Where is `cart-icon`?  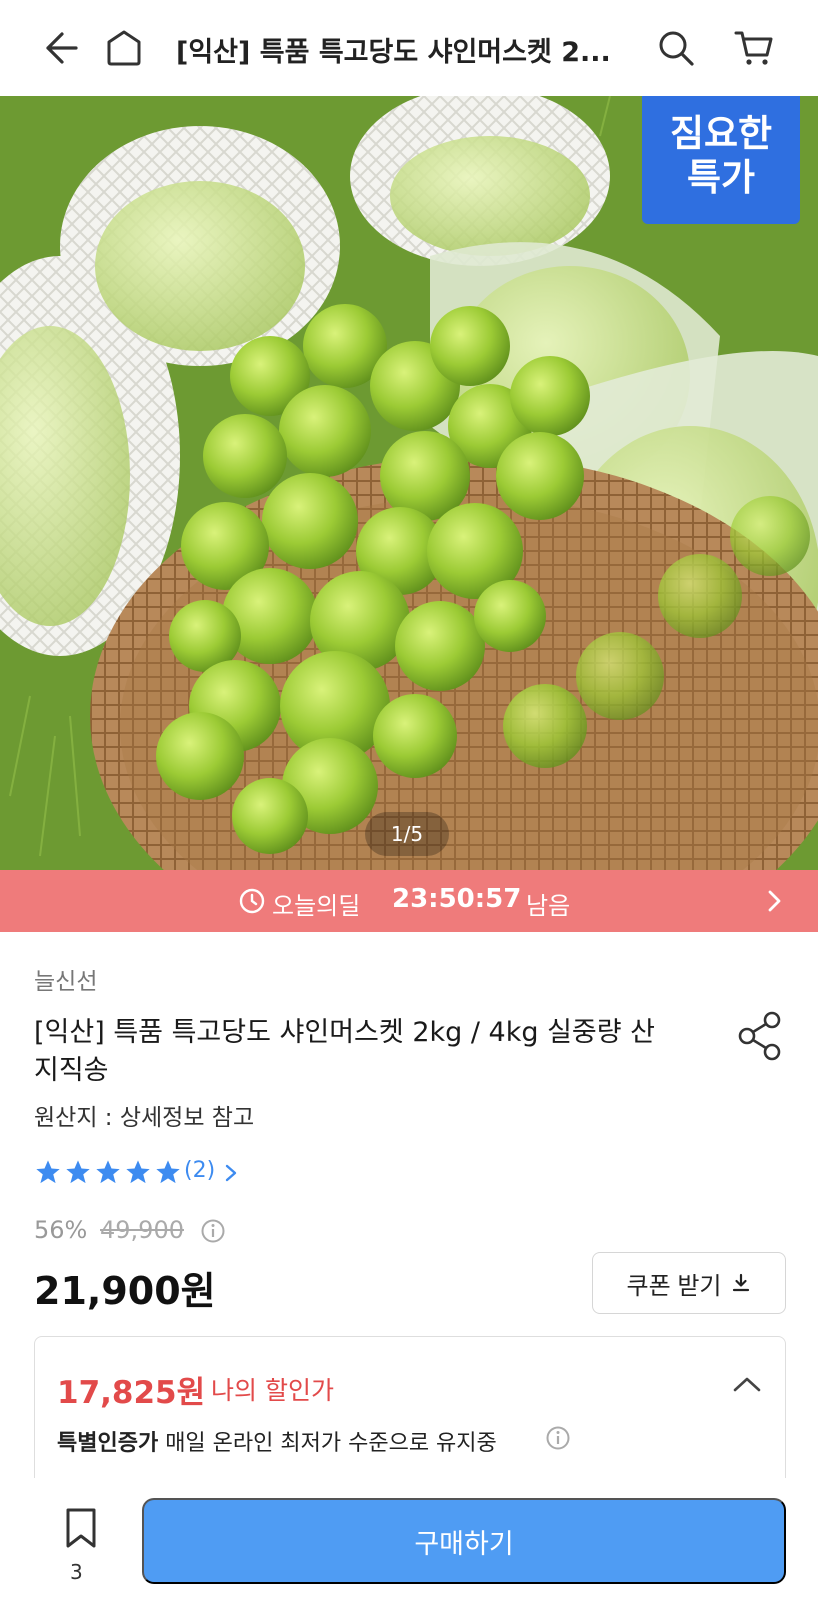
cart-icon is located at coordinates (754, 48).